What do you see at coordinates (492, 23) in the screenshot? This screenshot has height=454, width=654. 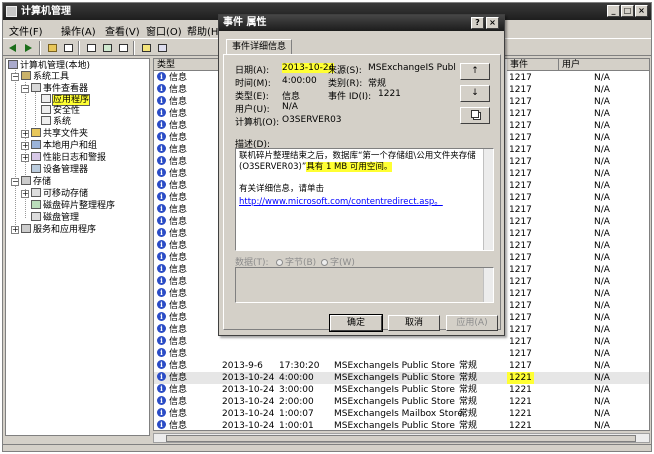 I see `dialog-close-button: ×` at bounding box center [492, 23].